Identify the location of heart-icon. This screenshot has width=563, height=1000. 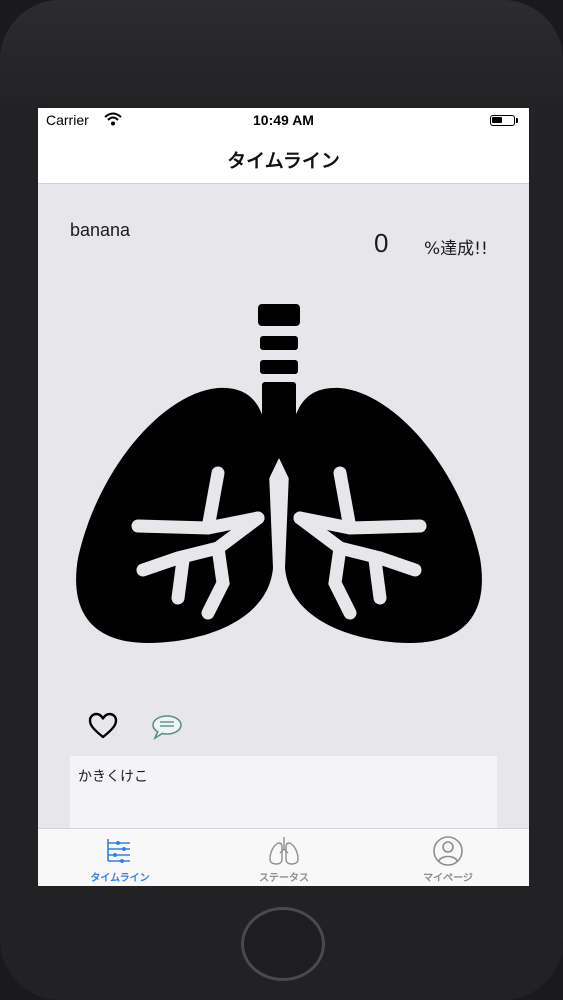
(103, 726).